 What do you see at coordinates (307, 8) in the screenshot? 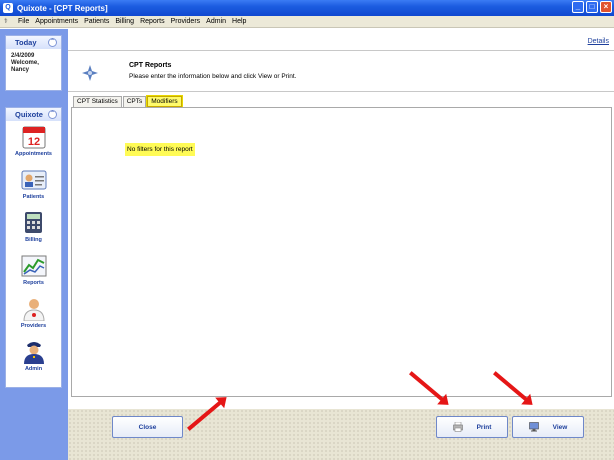
I see `window-title-bar: Q Quixote - [CPT Reports] _ □ ×` at bounding box center [307, 8].